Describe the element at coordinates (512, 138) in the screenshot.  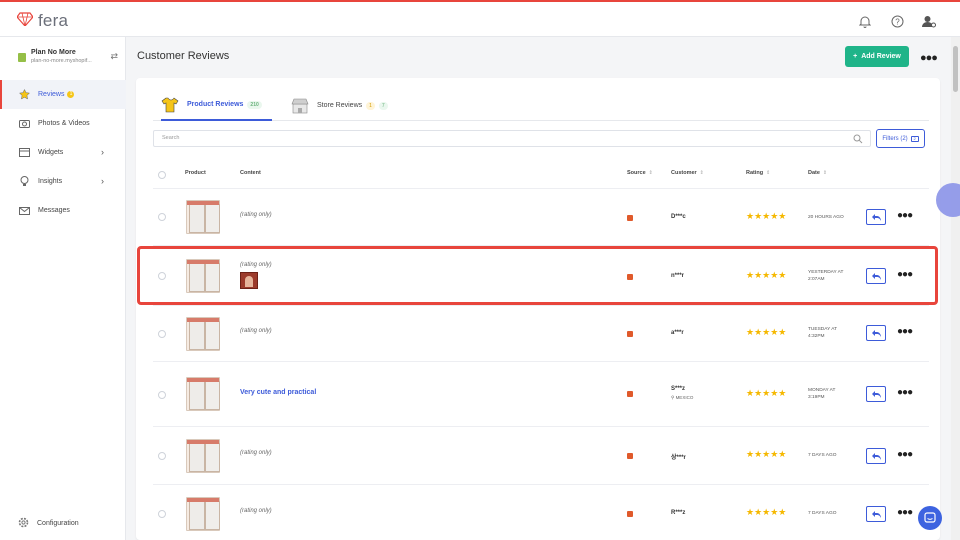
I see `search-input: Search` at that location.